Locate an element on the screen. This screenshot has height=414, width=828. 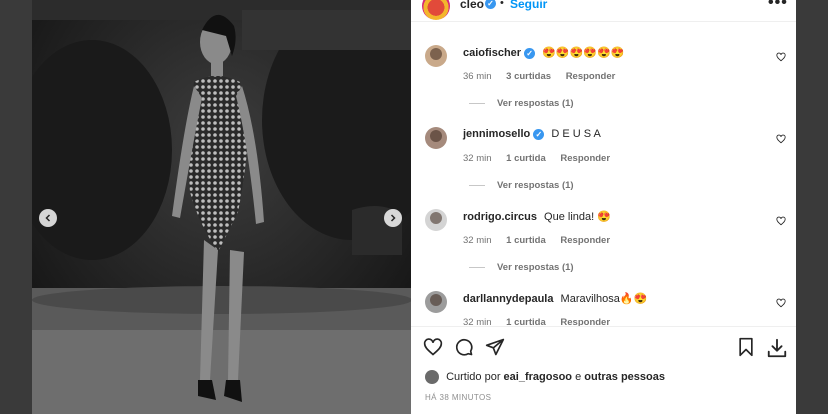
comment-line: jennimosello ✓ D E U S A is located at coordinates (532, 134).